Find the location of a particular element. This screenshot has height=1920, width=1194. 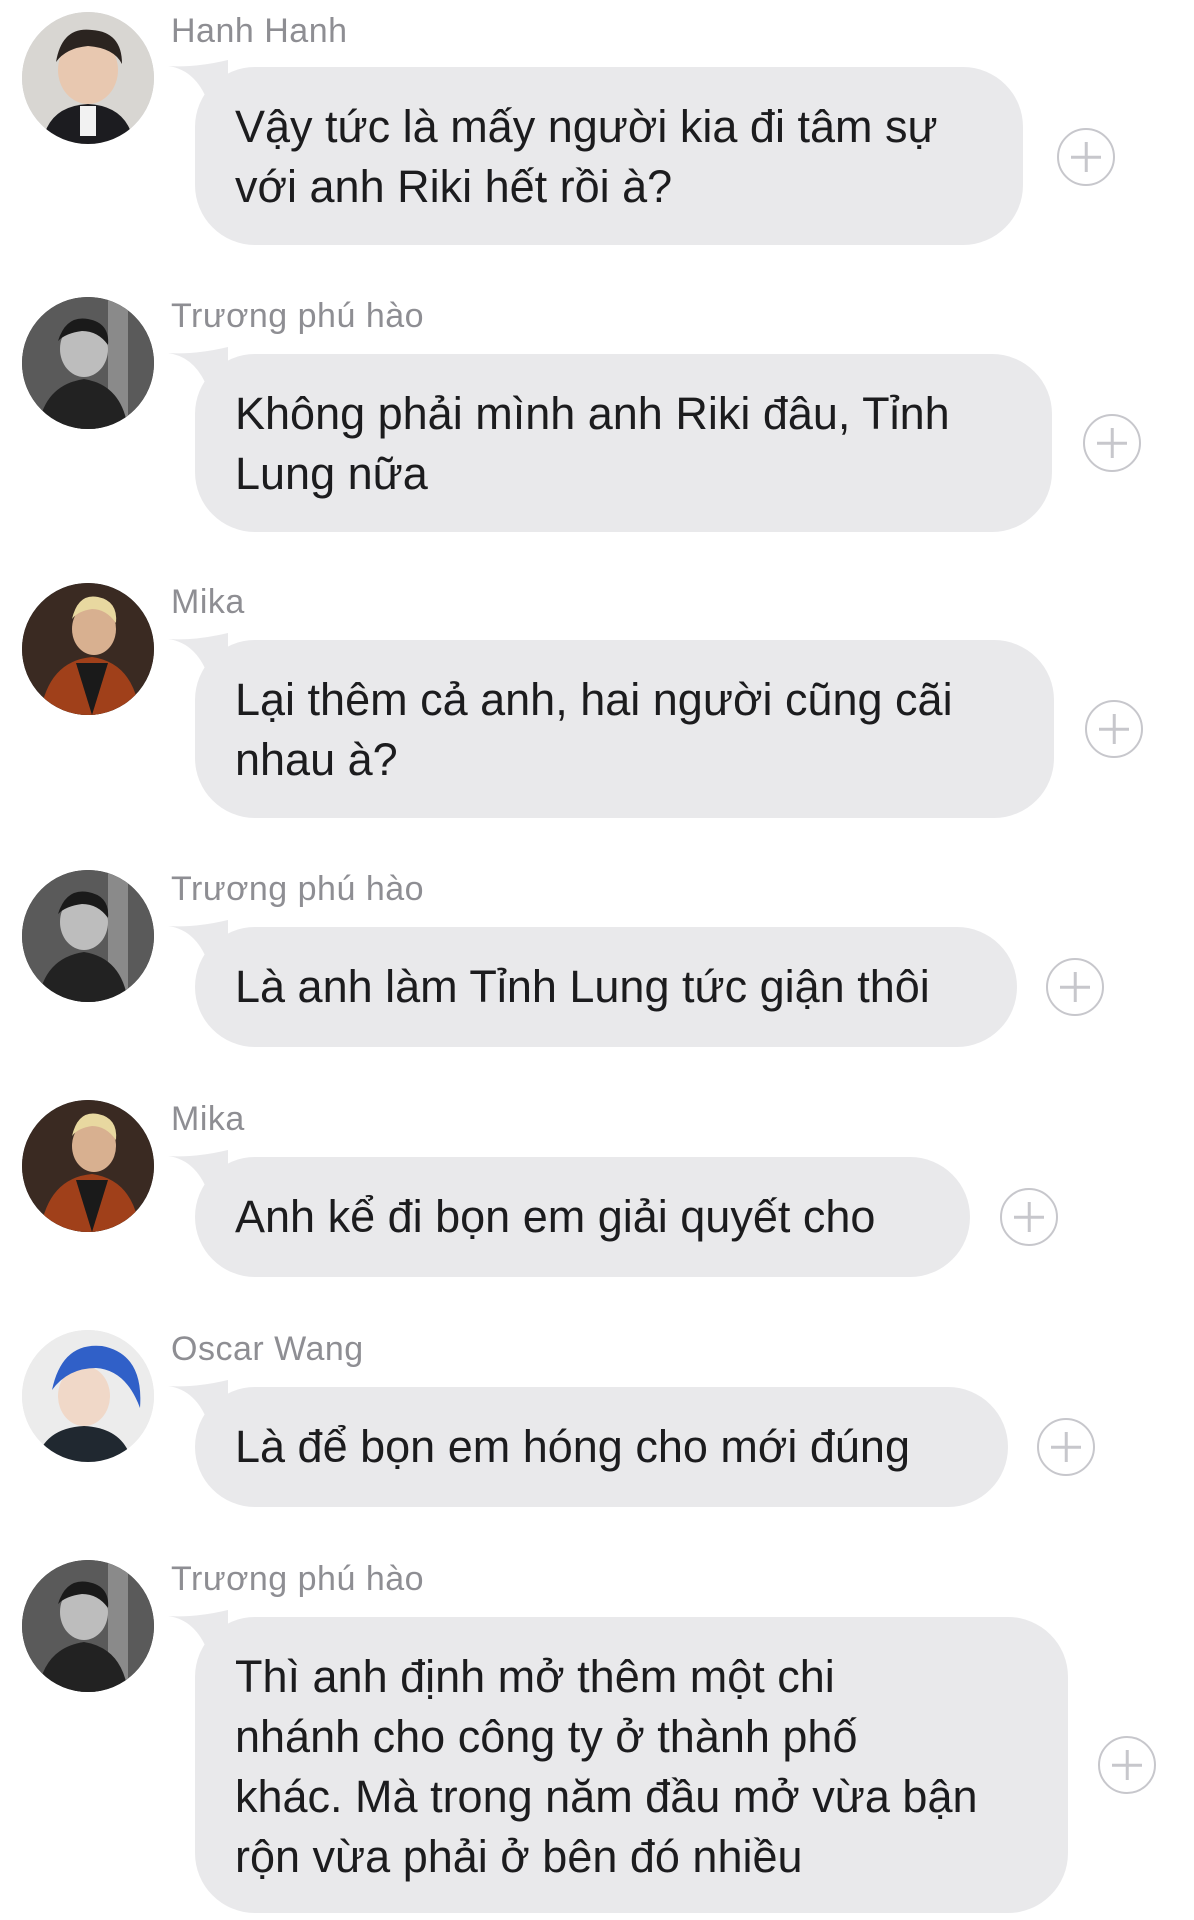

message-line: Thì anh định mở thêm một chi is located at coordinates (535, 1676).